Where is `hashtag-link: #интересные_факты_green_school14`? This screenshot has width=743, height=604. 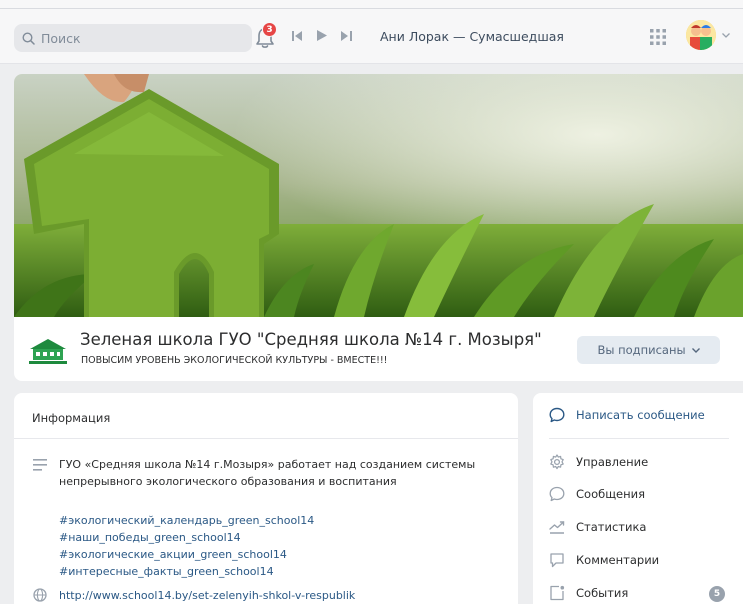 hashtag-link: #интересные_факты_green_school14 is located at coordinates (186, 571).